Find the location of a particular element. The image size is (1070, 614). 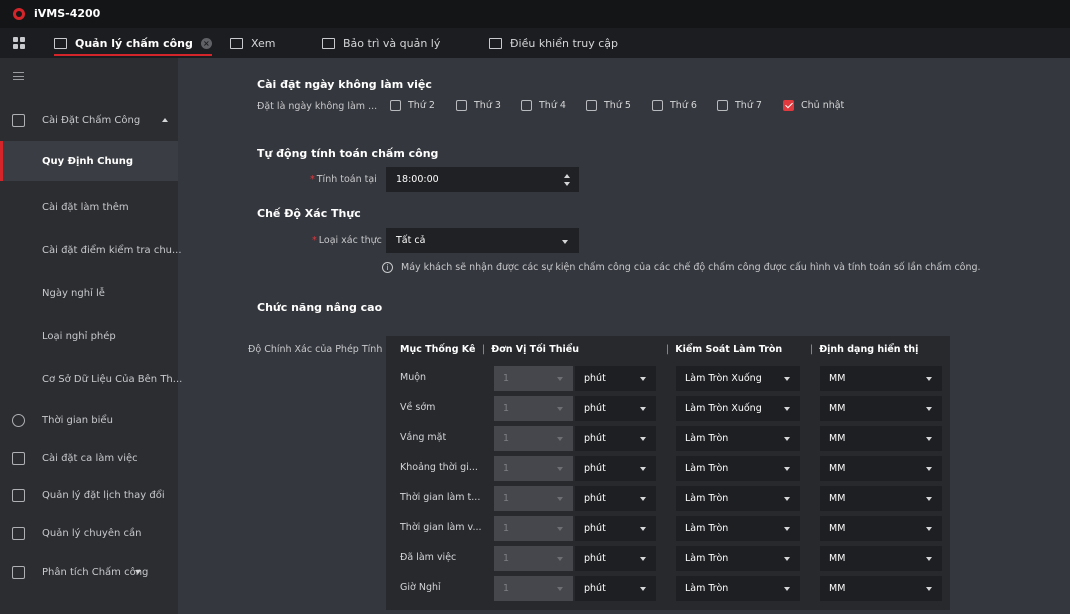

sidebar-item-general-rules: Quy Định Chung is located at coordinates (89, 161).